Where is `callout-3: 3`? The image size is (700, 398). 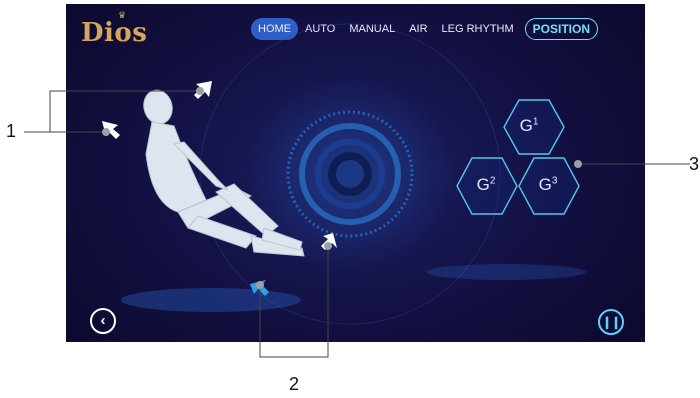
callout-3: 3 is located at coordinates (694, 164).